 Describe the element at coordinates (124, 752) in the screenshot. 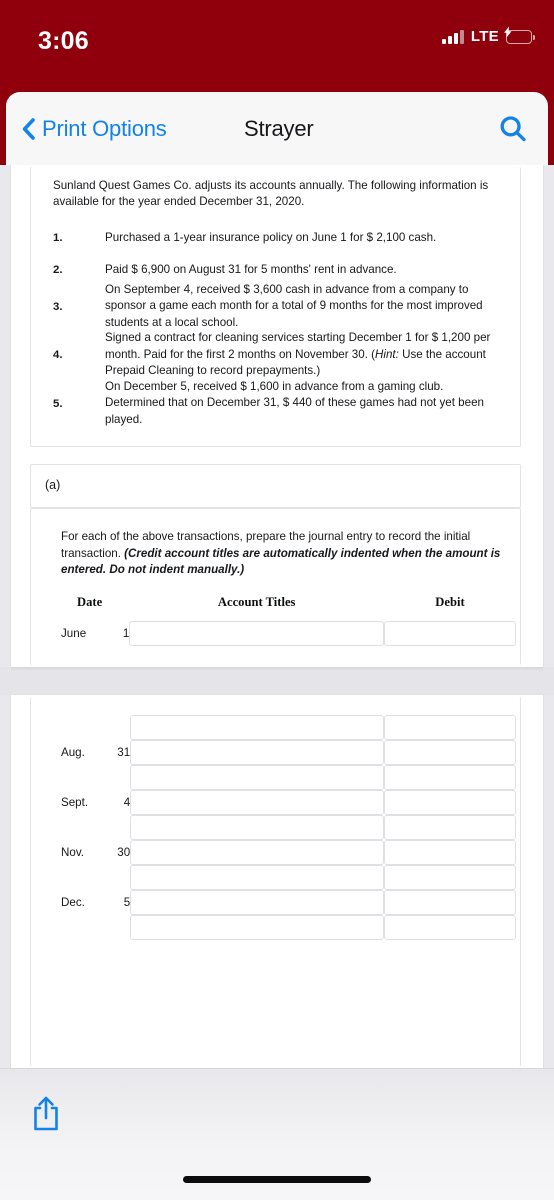

I see `row-day: 31` at that location.